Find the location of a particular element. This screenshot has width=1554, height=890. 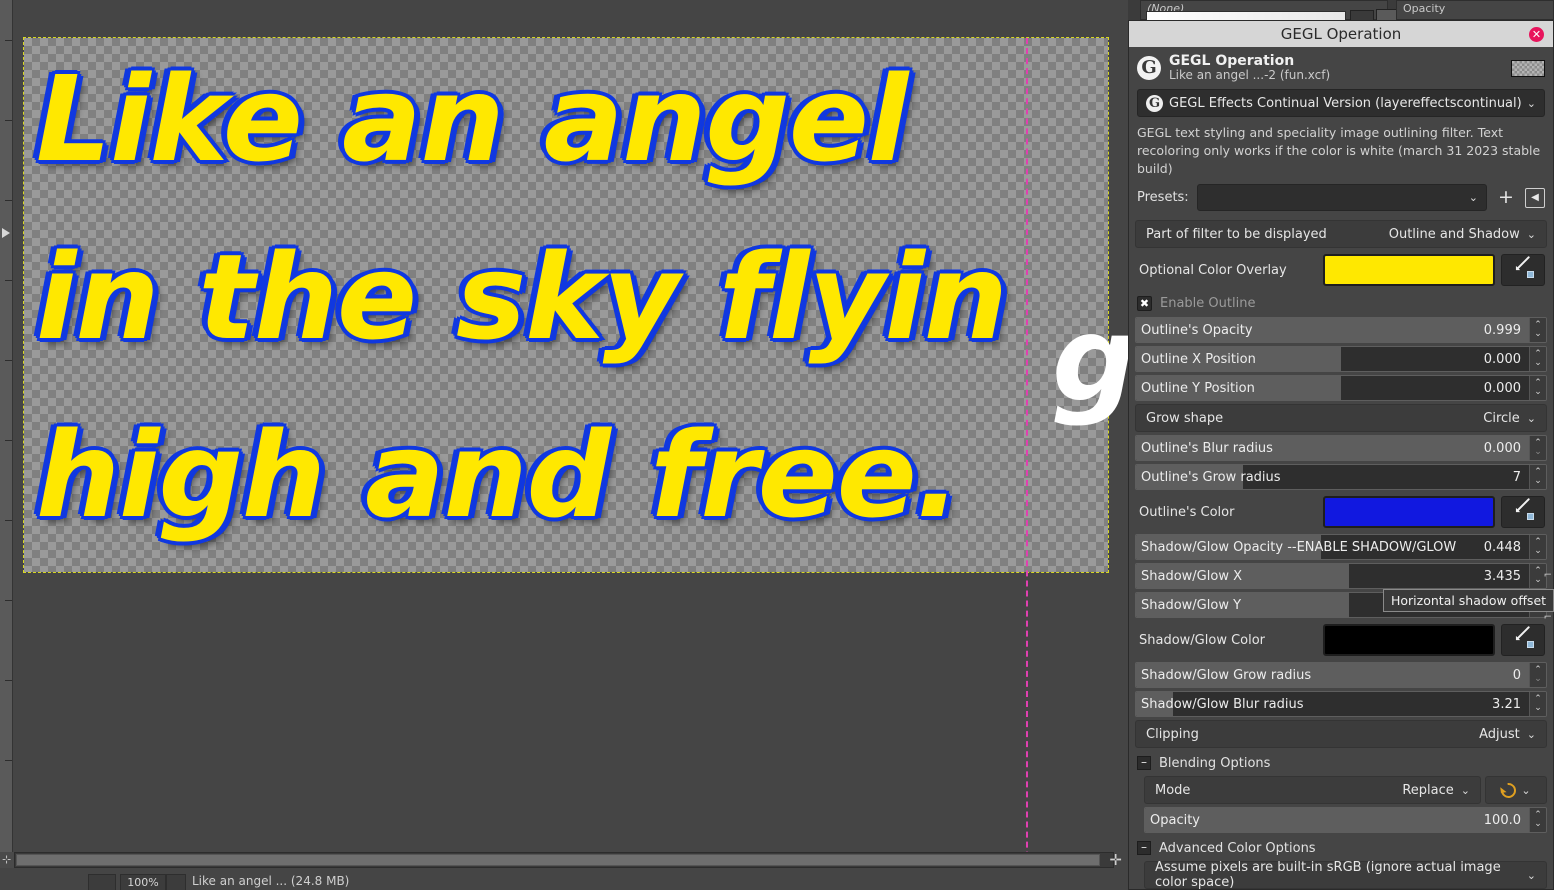

background-opacity-pane: Opacity is located at coordinates (1475, 10).